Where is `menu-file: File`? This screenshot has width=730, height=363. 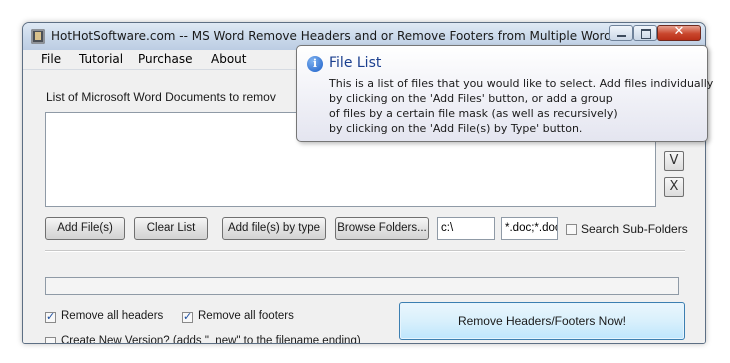
menu-file: File is located at coordinates (51, 59).